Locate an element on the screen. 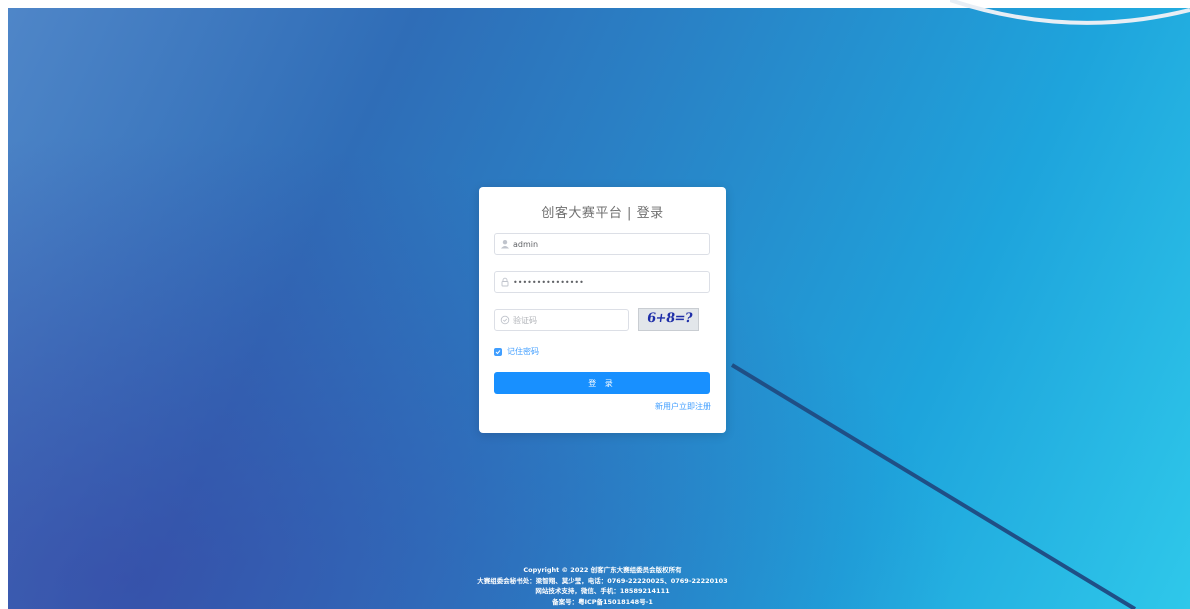 The image size is (1190, 609). username-field is located at coordinates (602, 244).